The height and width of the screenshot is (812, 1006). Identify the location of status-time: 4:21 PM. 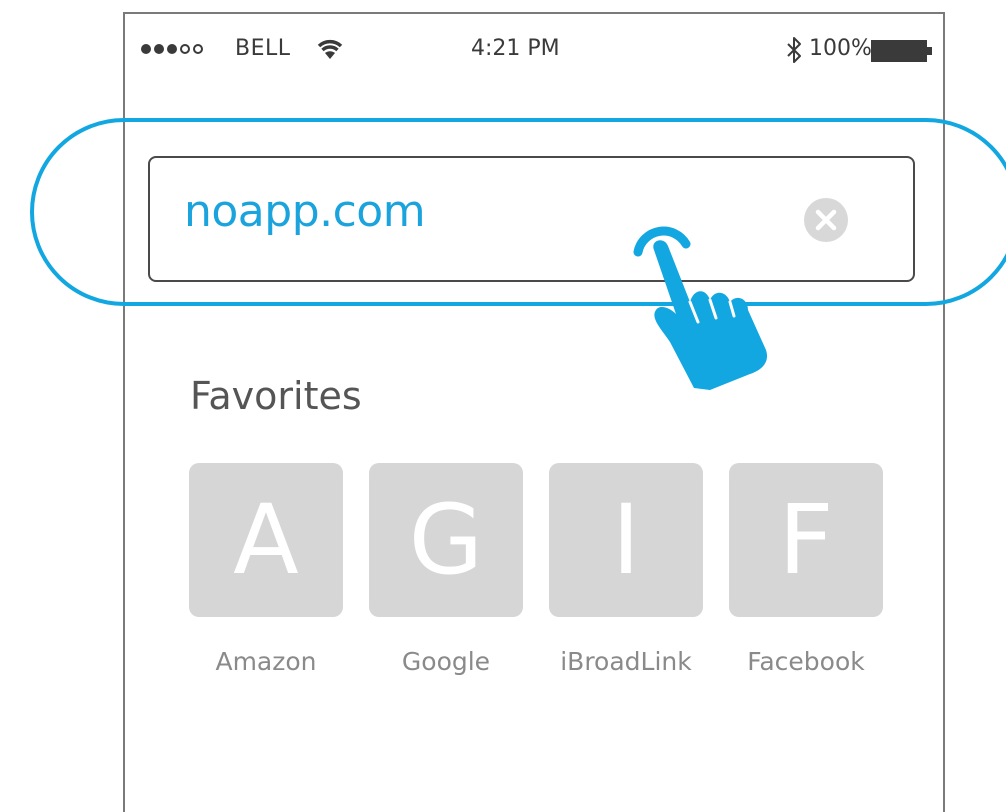
(515, 48).